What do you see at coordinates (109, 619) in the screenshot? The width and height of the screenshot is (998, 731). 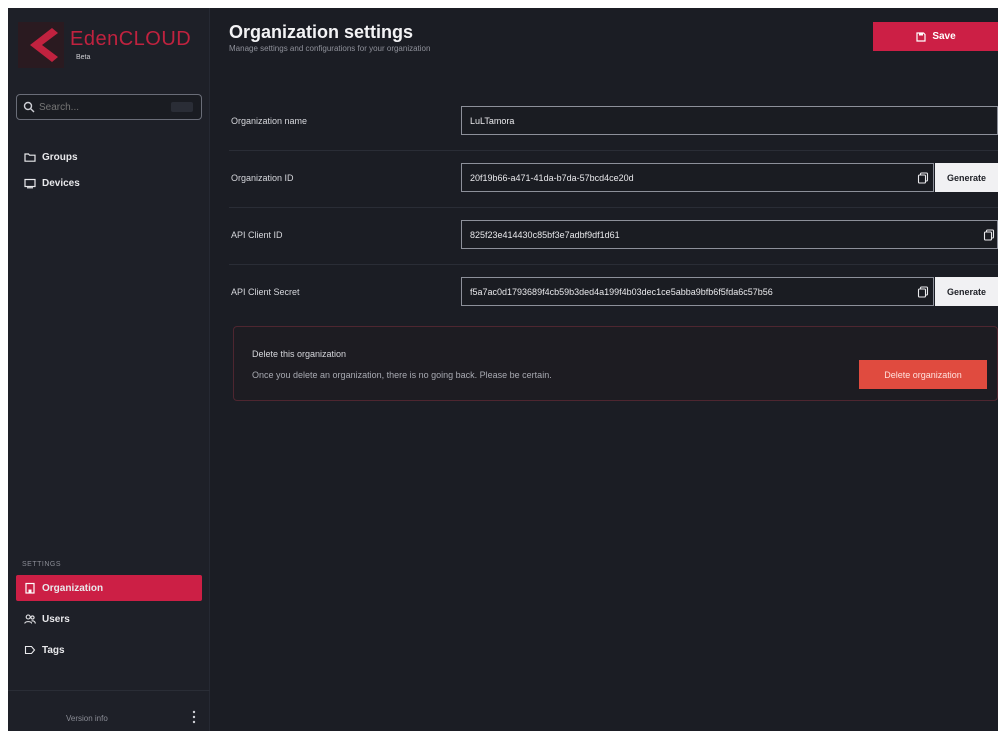 I see `sidebar-item-users: Users` at bounding box center [109, 619].